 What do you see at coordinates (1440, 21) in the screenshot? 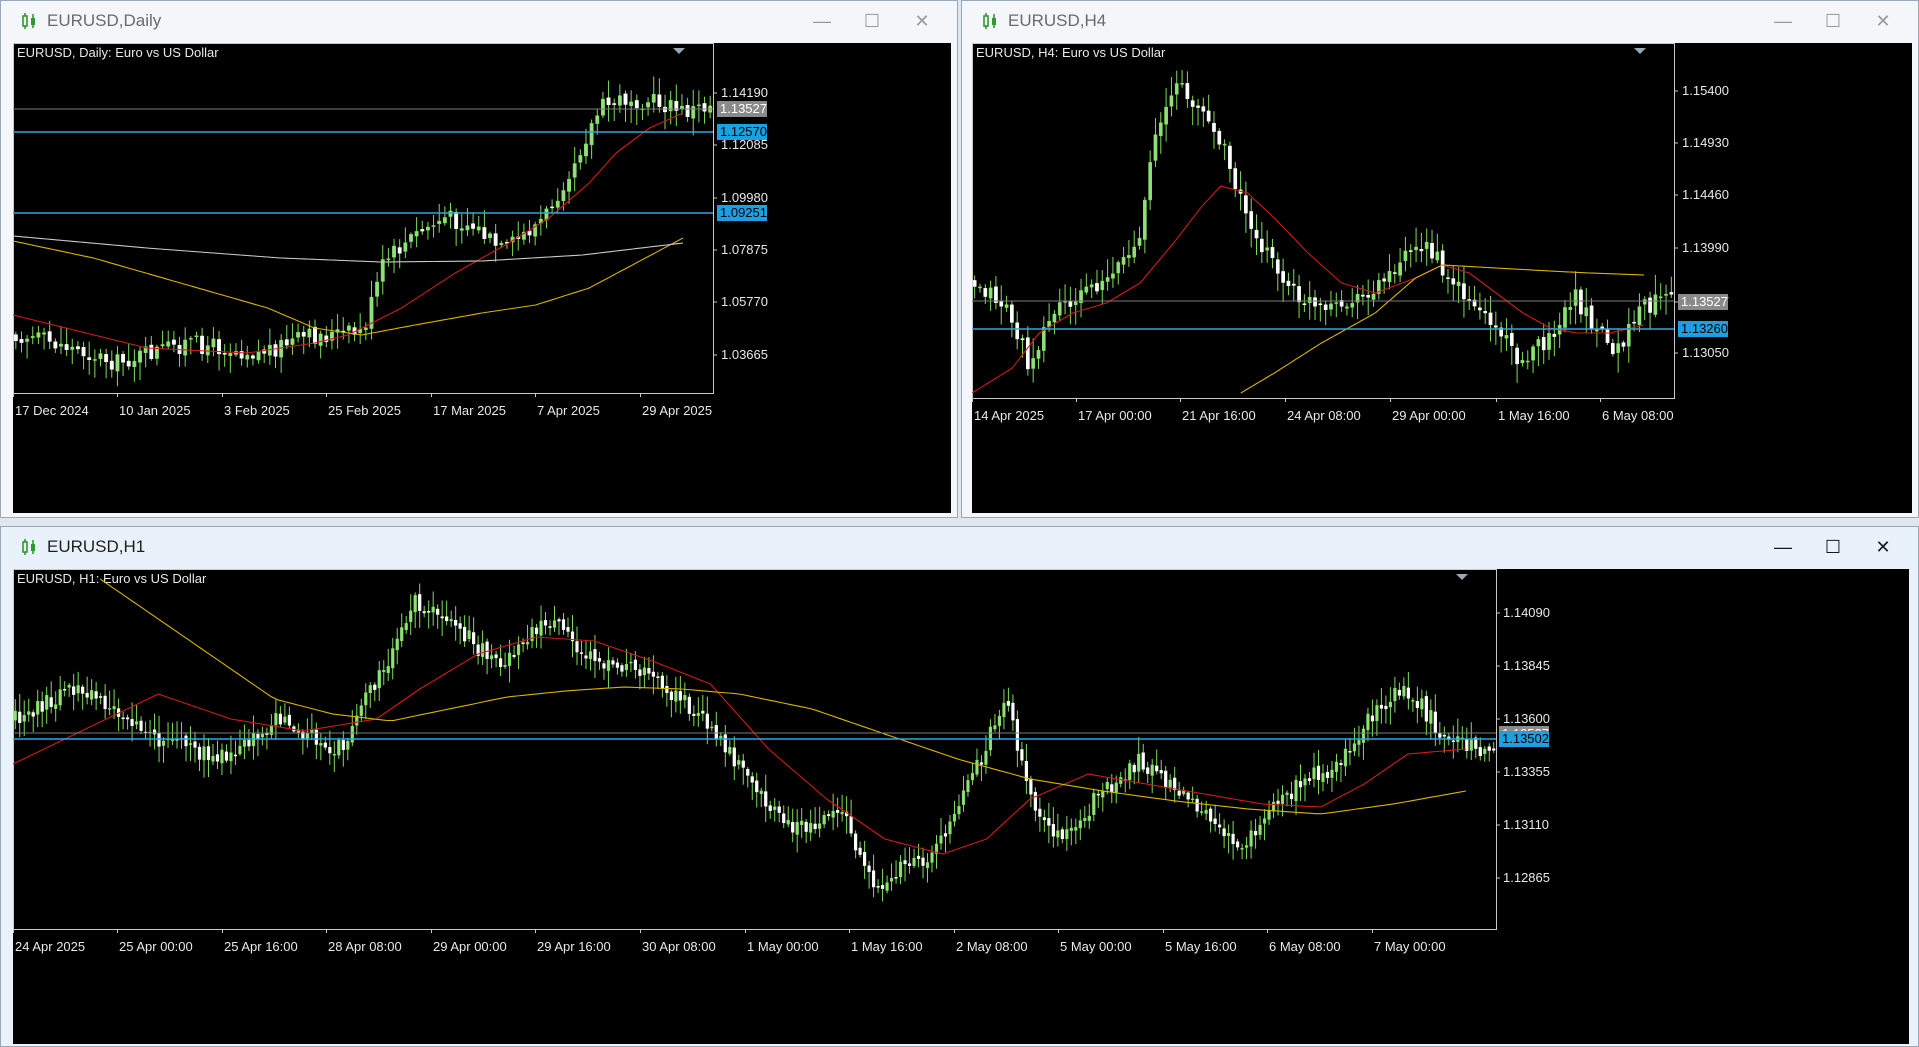
I see `titlebar: EURUSD,H4 — ☐ ✕` at bounding box center [1440, 21].